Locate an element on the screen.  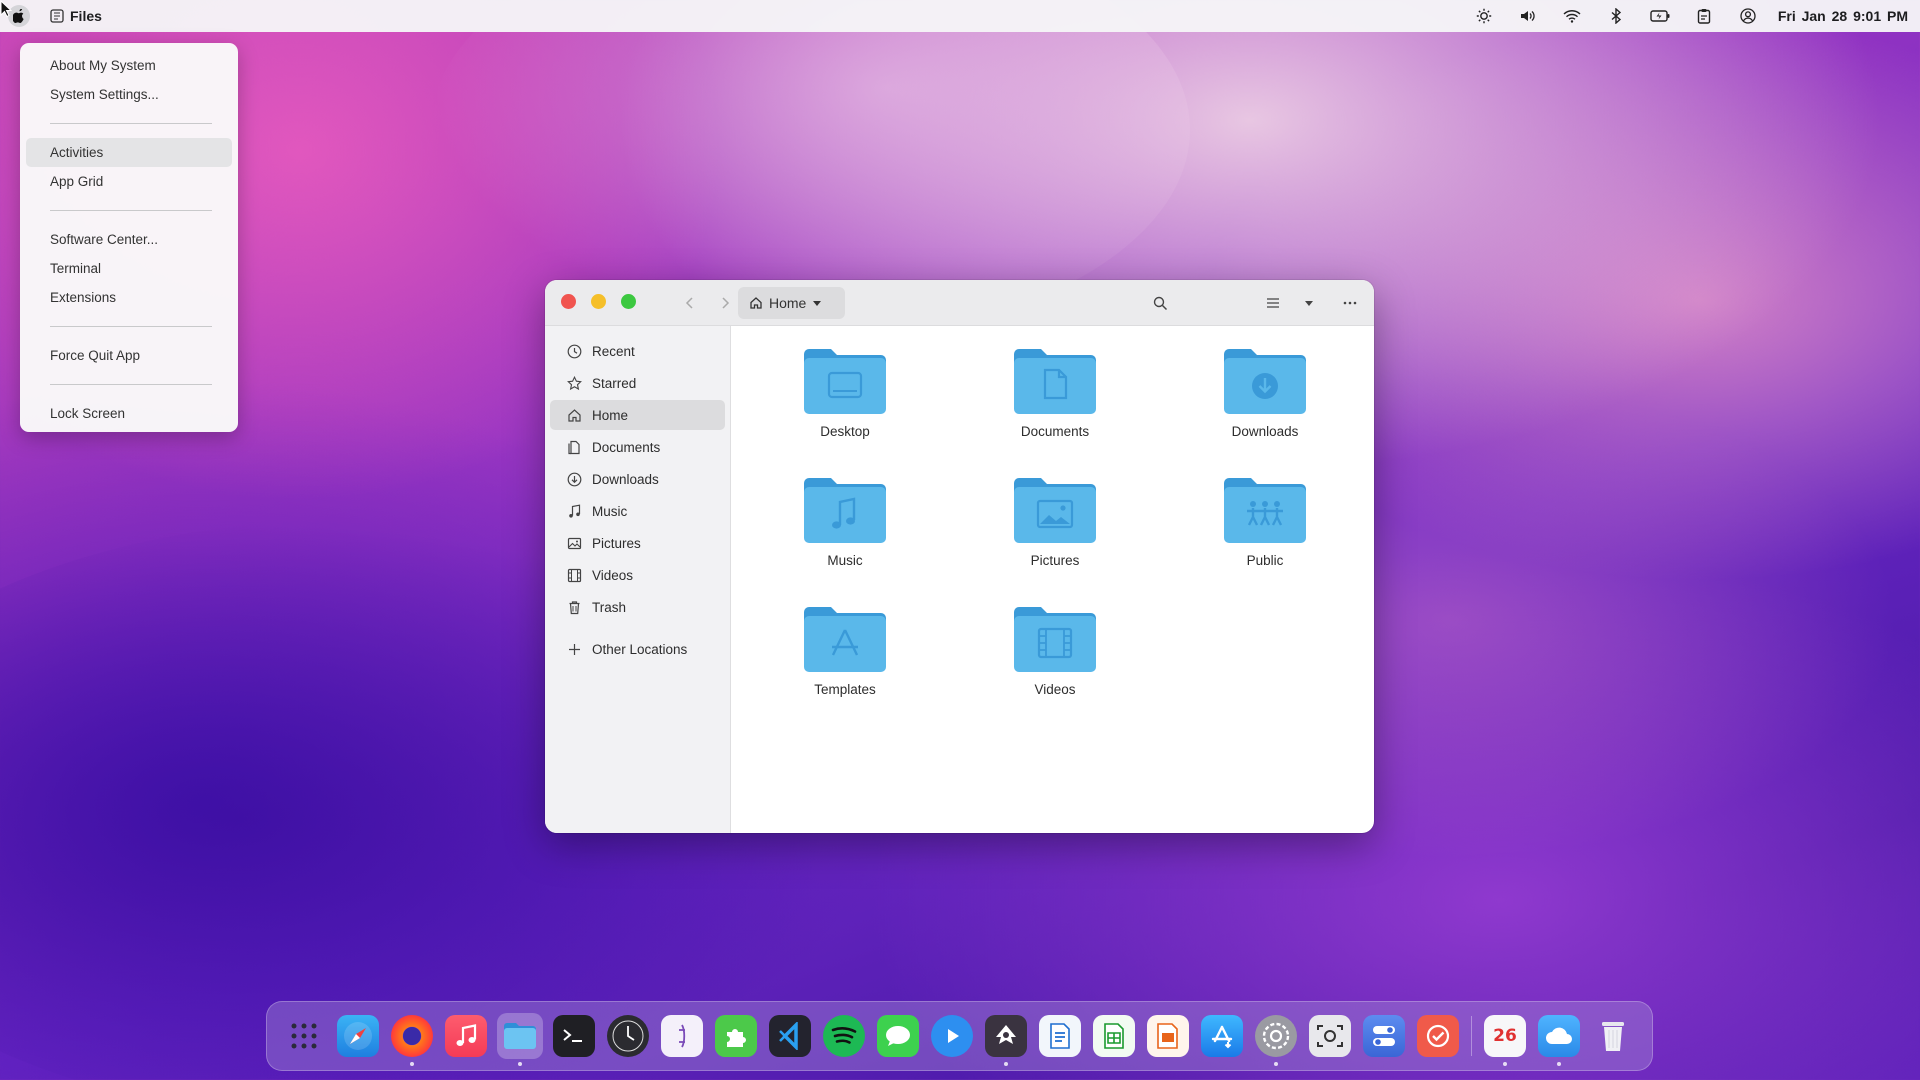
dock-vscode is located at coordinates (790, 1036).